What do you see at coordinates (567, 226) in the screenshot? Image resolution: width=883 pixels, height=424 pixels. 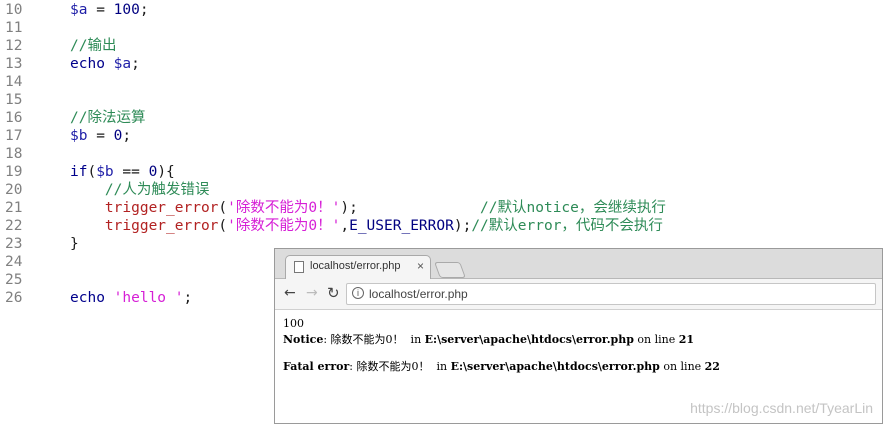 I see `code-token: //默认error，代码不会执行` at bounding box center [567, 226].